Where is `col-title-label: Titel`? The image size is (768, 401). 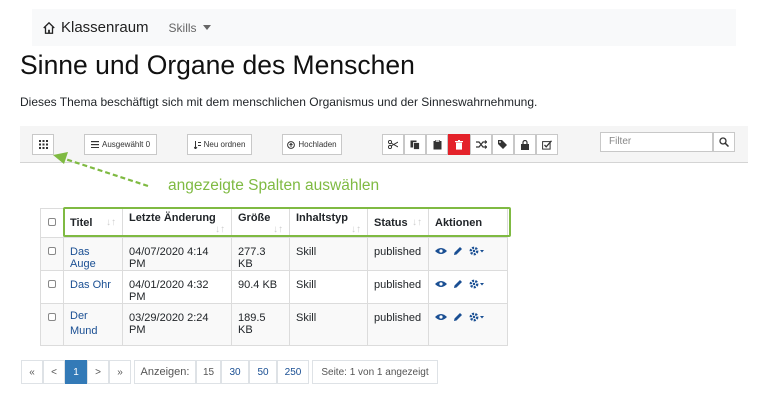
col-title-label: Titel is located at coordinates (81, 223).